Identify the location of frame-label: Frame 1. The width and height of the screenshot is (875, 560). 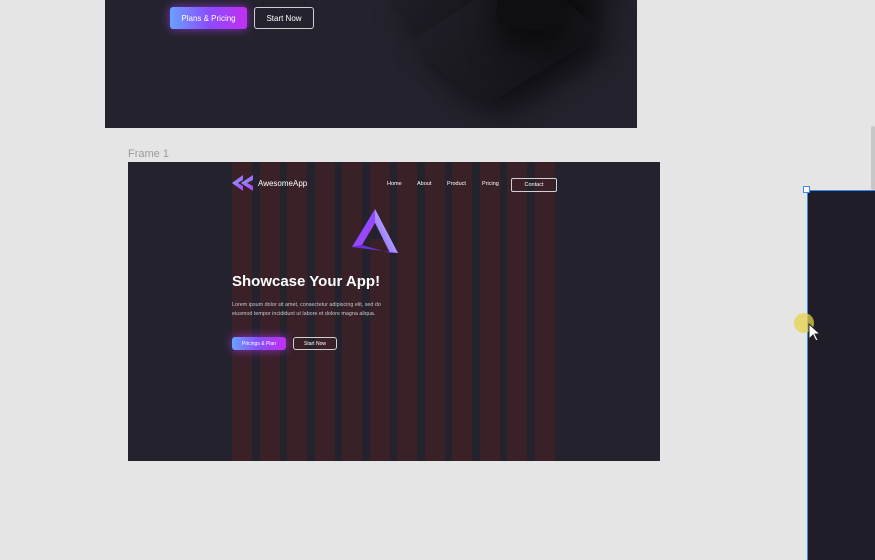
(148, 154).